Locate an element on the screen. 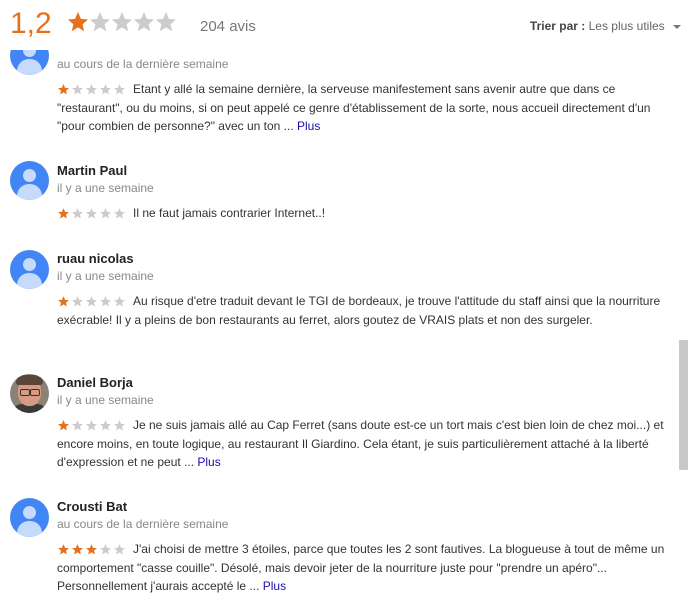 This screenshot has width=693, height=610. sort-dropdown: Trier par : Les plus utiles is located at coordinates (605, 26).